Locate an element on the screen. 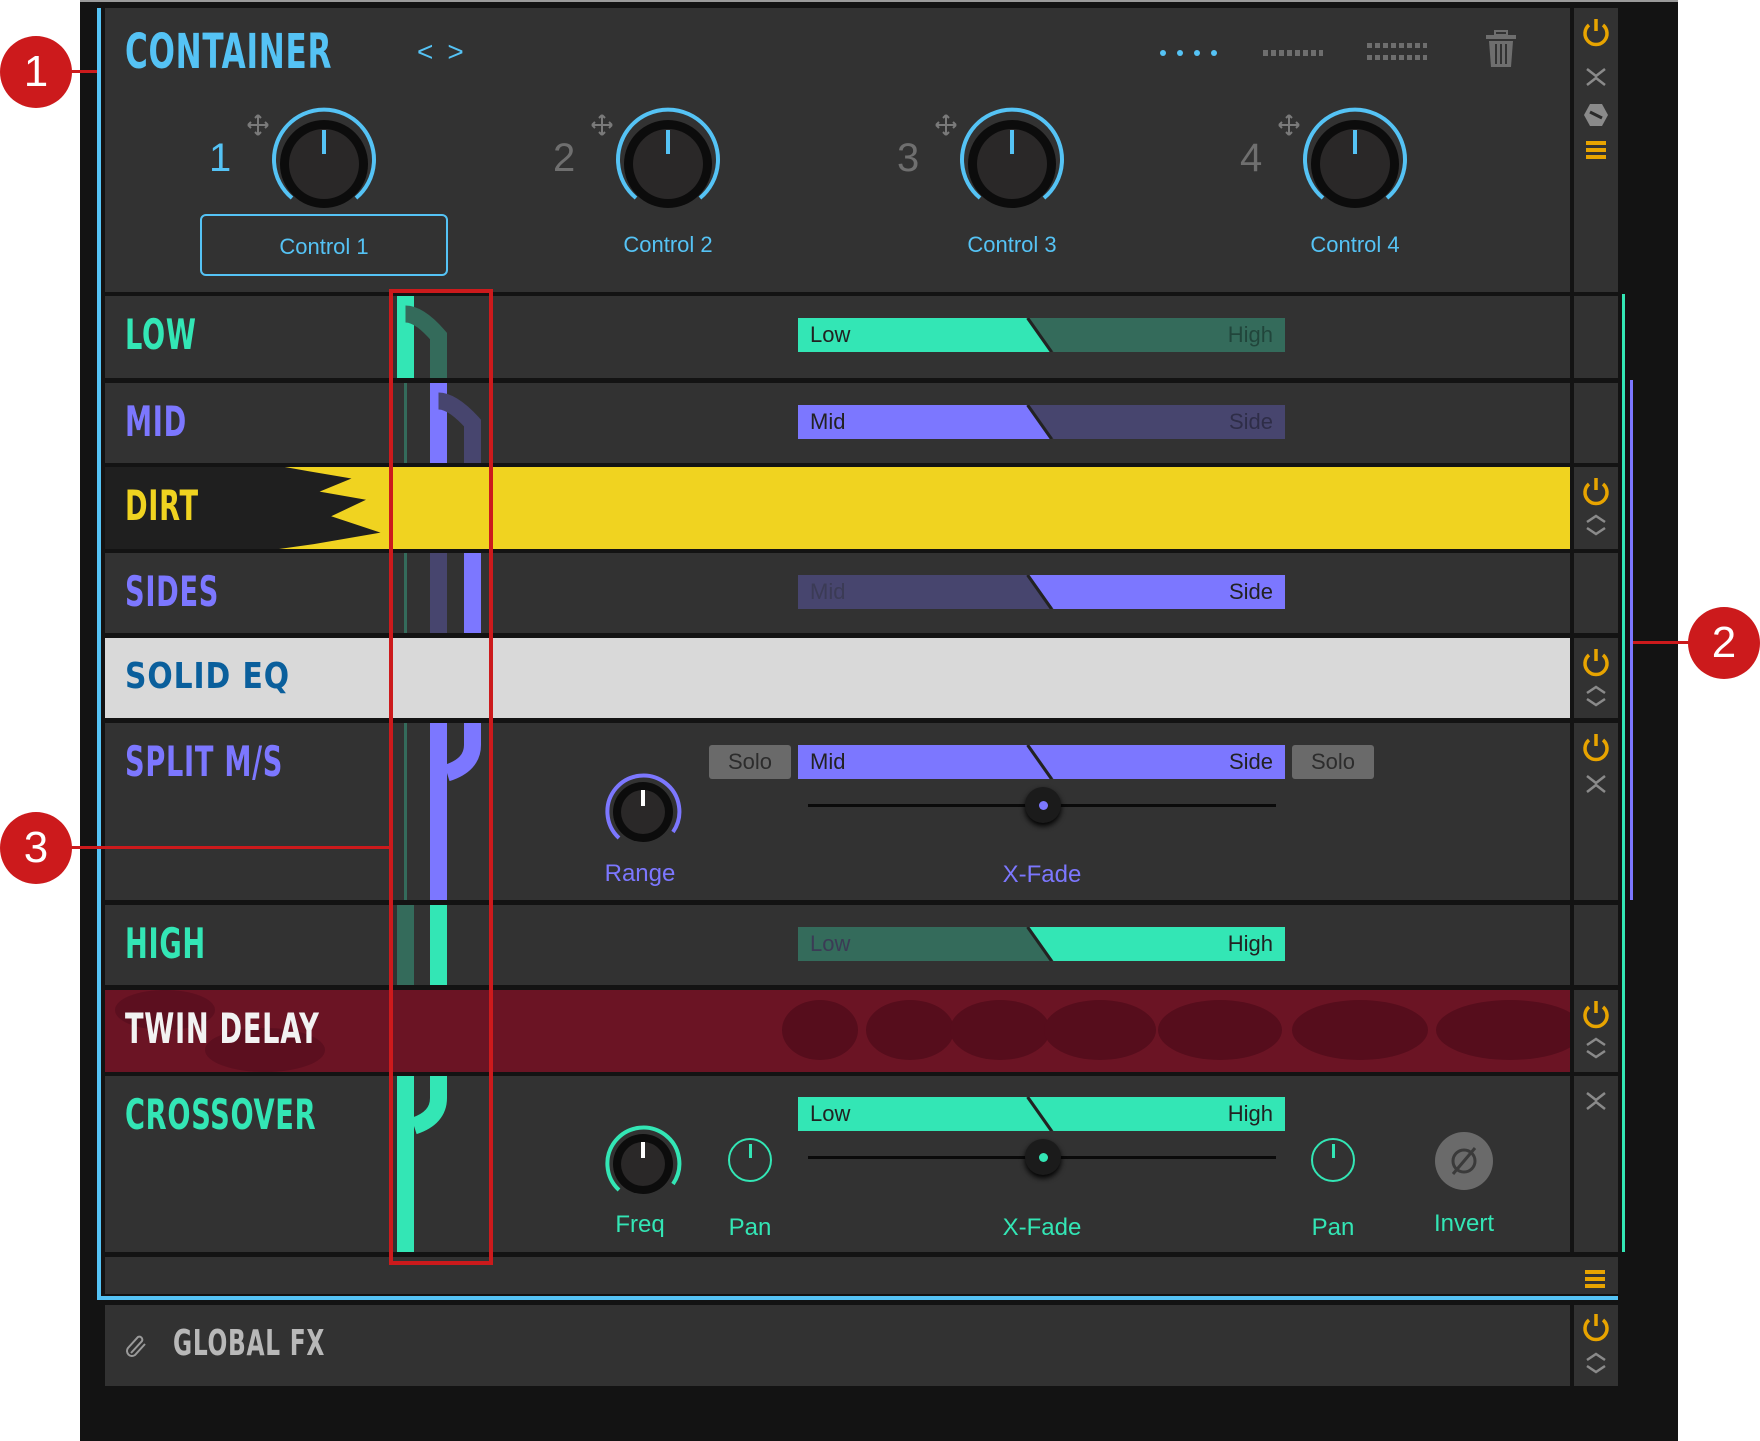  add-module-menu-icon is located at coordinates (1595, 1281).